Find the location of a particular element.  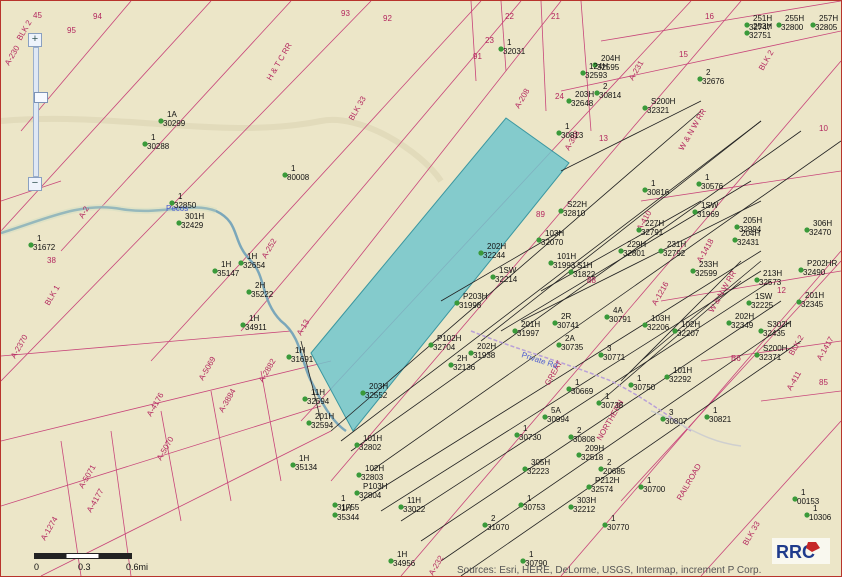

zoom-out-button: − is located at coordinates (35, 184).